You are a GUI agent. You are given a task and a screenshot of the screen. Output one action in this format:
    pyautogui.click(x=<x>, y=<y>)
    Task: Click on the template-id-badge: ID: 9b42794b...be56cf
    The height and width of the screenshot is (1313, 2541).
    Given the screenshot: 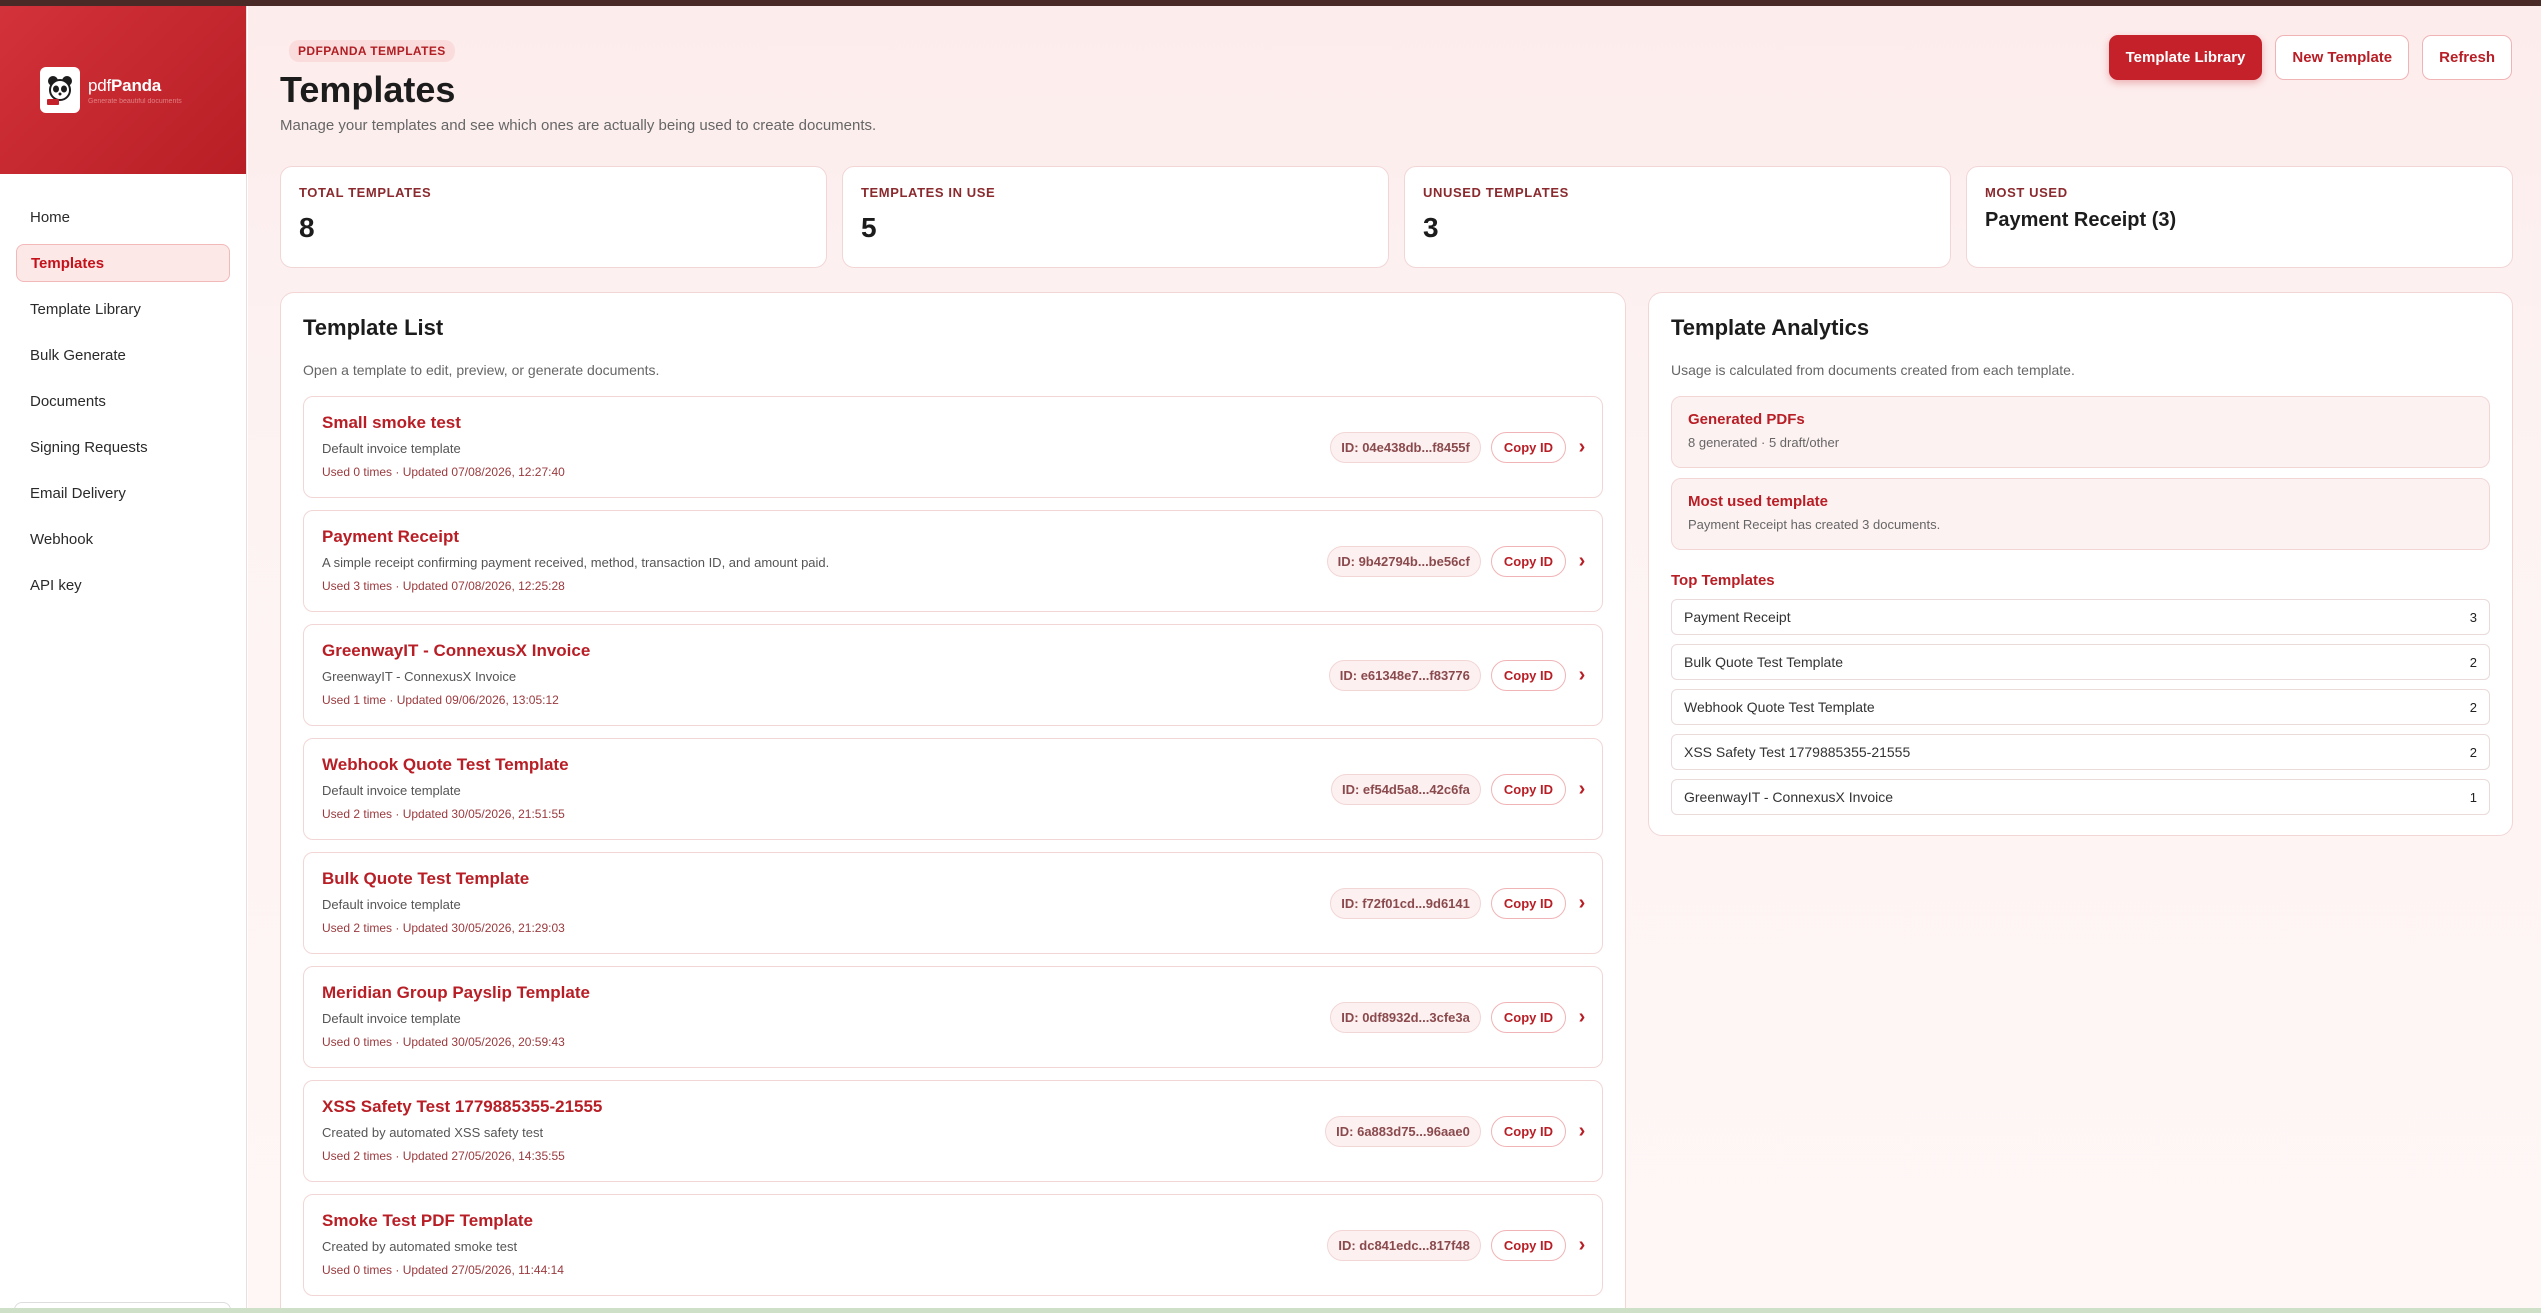 What is the action you would take?
    pyautogui.click(x=1403, y=561)
    